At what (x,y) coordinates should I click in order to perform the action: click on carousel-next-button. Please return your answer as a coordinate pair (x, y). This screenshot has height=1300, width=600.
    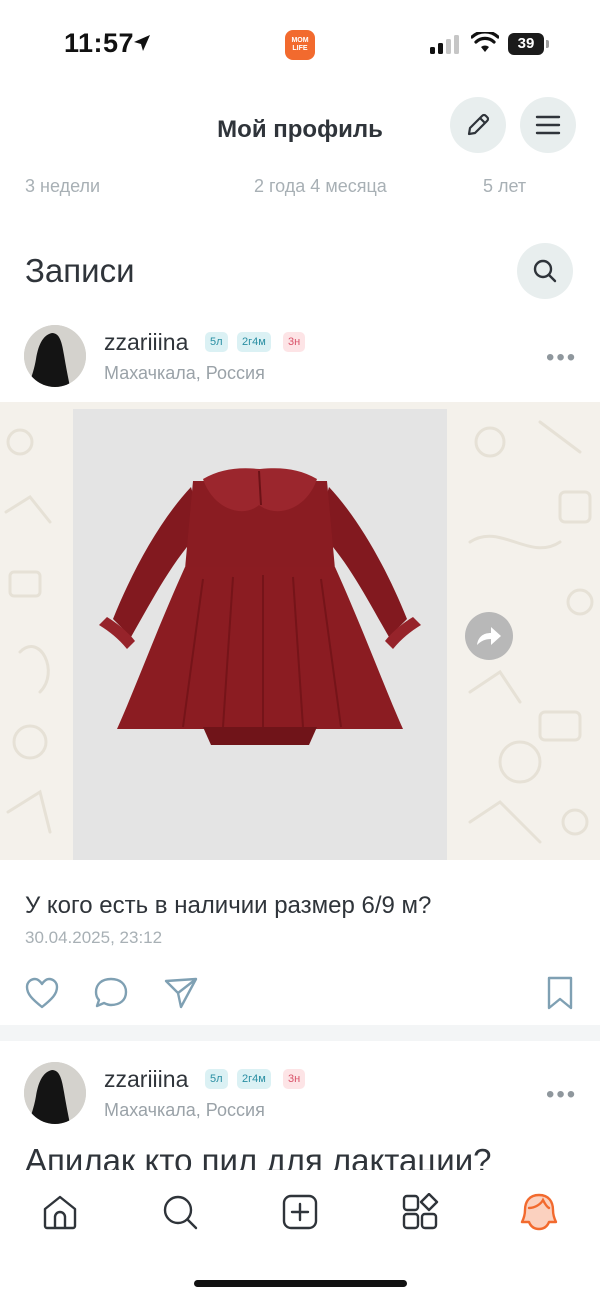
    Looking at the image, I should click on (489, 636).